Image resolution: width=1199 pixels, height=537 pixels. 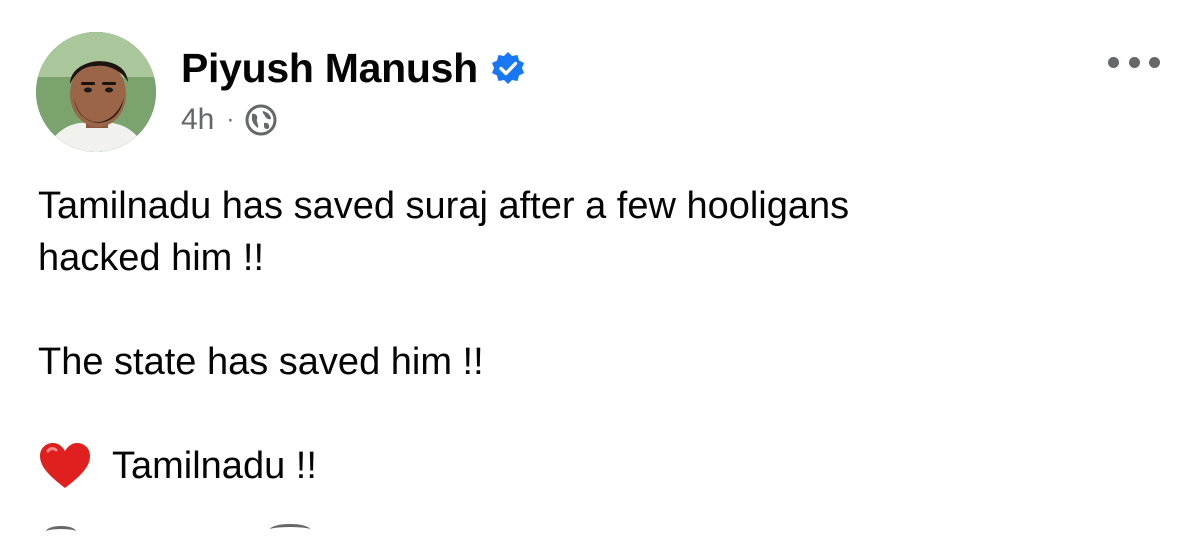 I want to click on globe-icon, so click(x=261, y=120).